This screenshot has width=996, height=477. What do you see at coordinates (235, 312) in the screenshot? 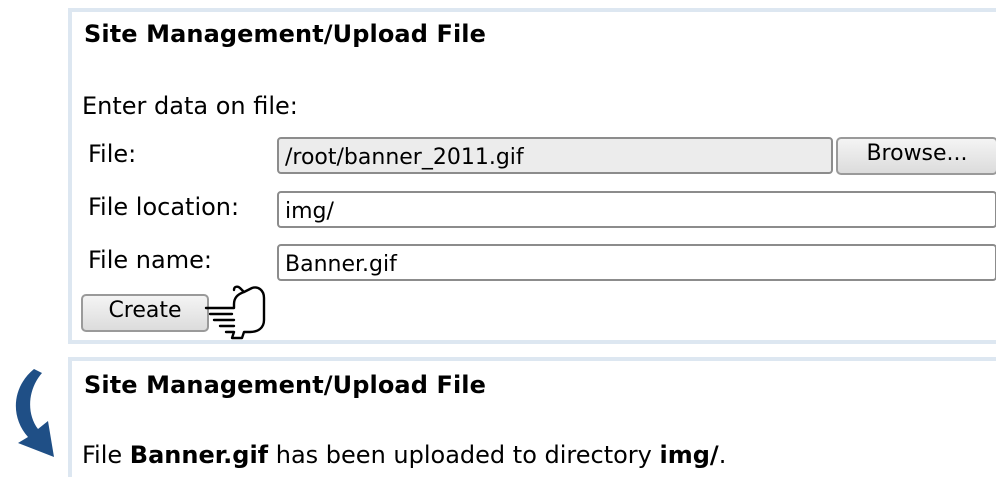
I see `pointing-hand-icon` at bounding box center [235, 312].